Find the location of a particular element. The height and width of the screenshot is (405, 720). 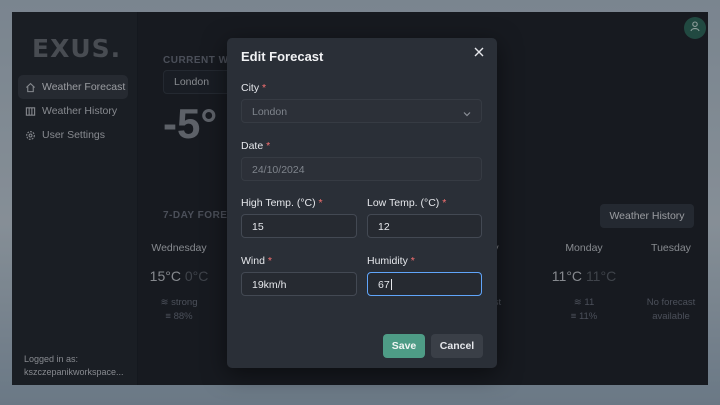

close-button is located at coordinates (479, 53).